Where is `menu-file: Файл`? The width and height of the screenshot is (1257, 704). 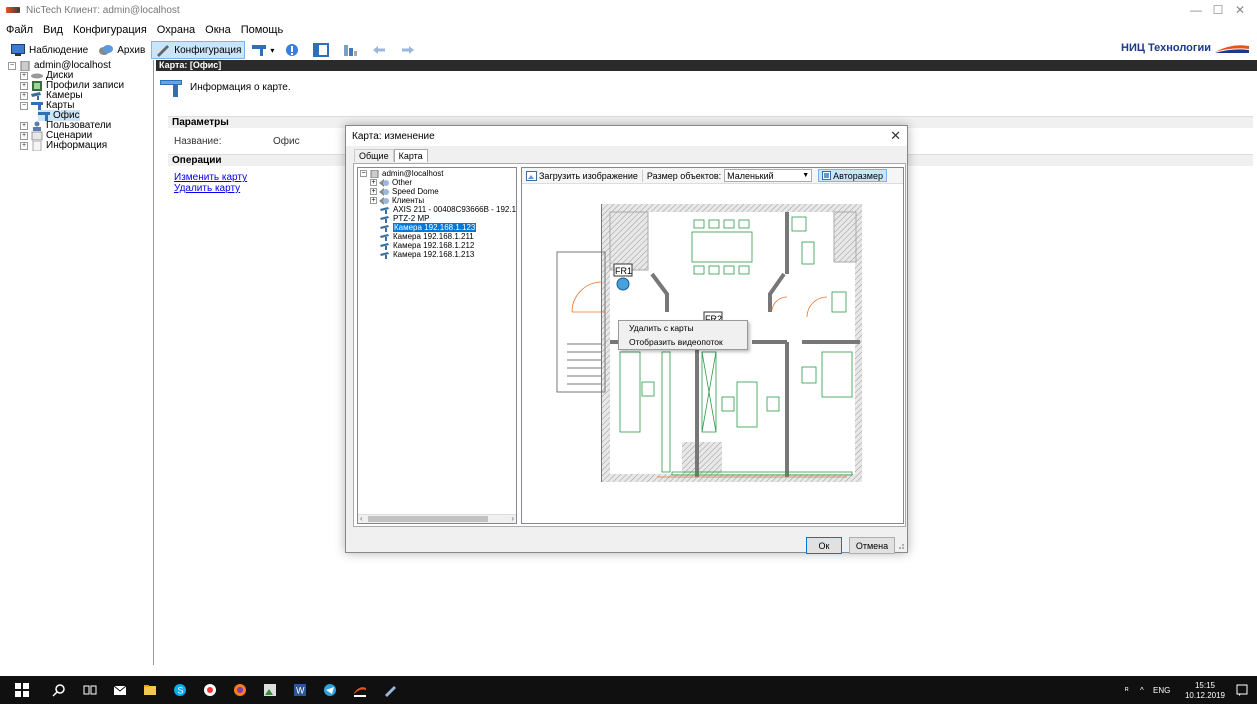
menu-file: Файл is located at coordinates (19, 30).